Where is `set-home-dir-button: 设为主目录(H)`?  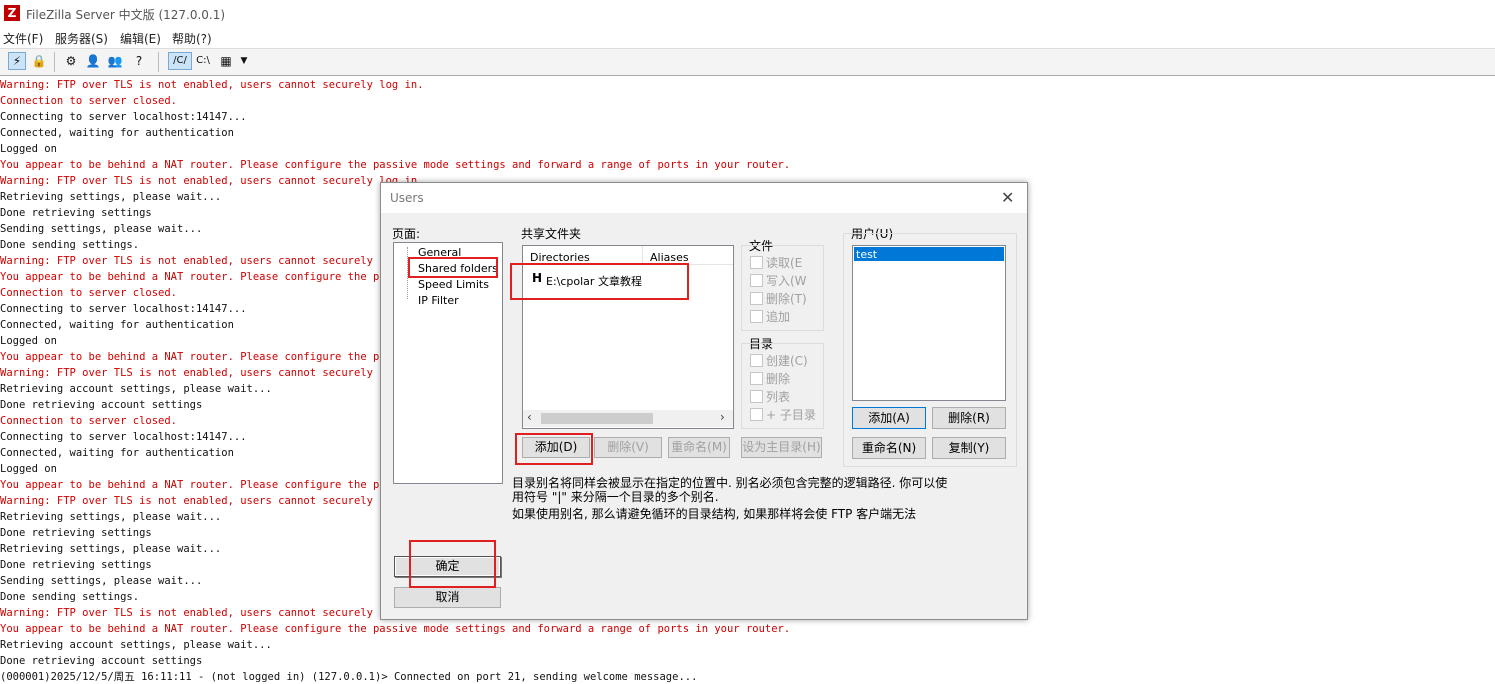
set-home-dir-button: 设为主目录(H) is located at coordinates (781, 447).